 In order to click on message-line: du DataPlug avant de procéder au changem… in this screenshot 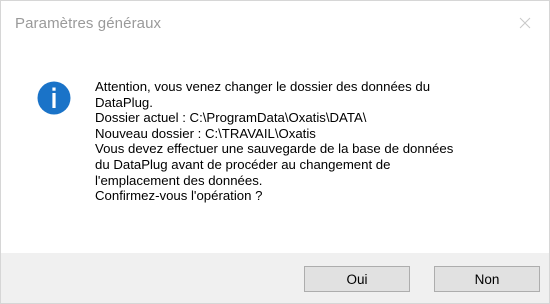, I will do `click(243, 164)`.